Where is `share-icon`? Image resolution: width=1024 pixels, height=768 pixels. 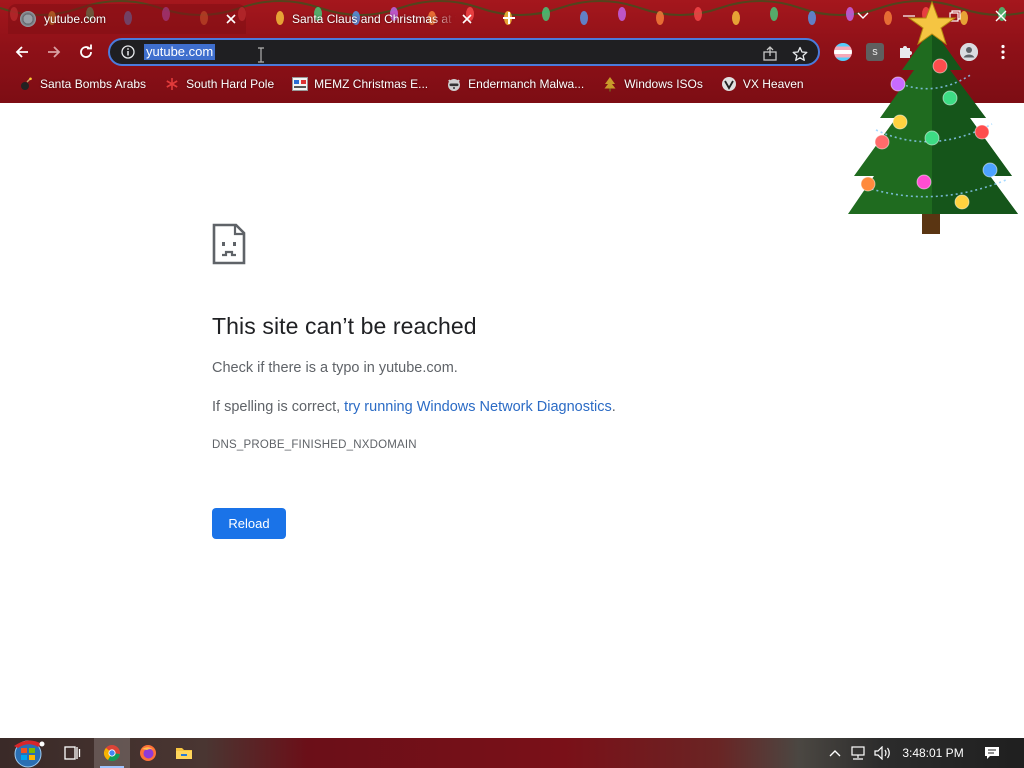 share-icon is located at coordinates (770, 54).